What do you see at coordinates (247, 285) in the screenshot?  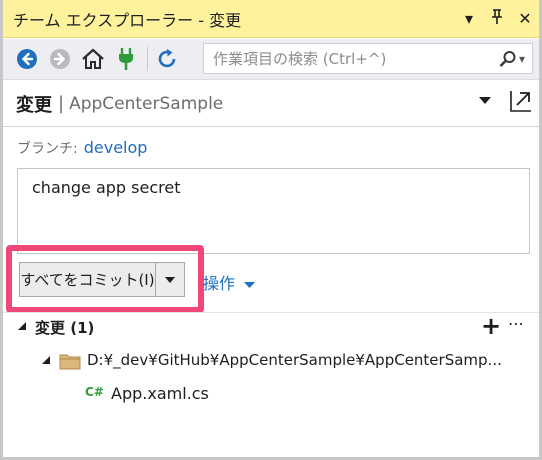 I see `actions-dropdown-icon` at bounding box center [247, 285].